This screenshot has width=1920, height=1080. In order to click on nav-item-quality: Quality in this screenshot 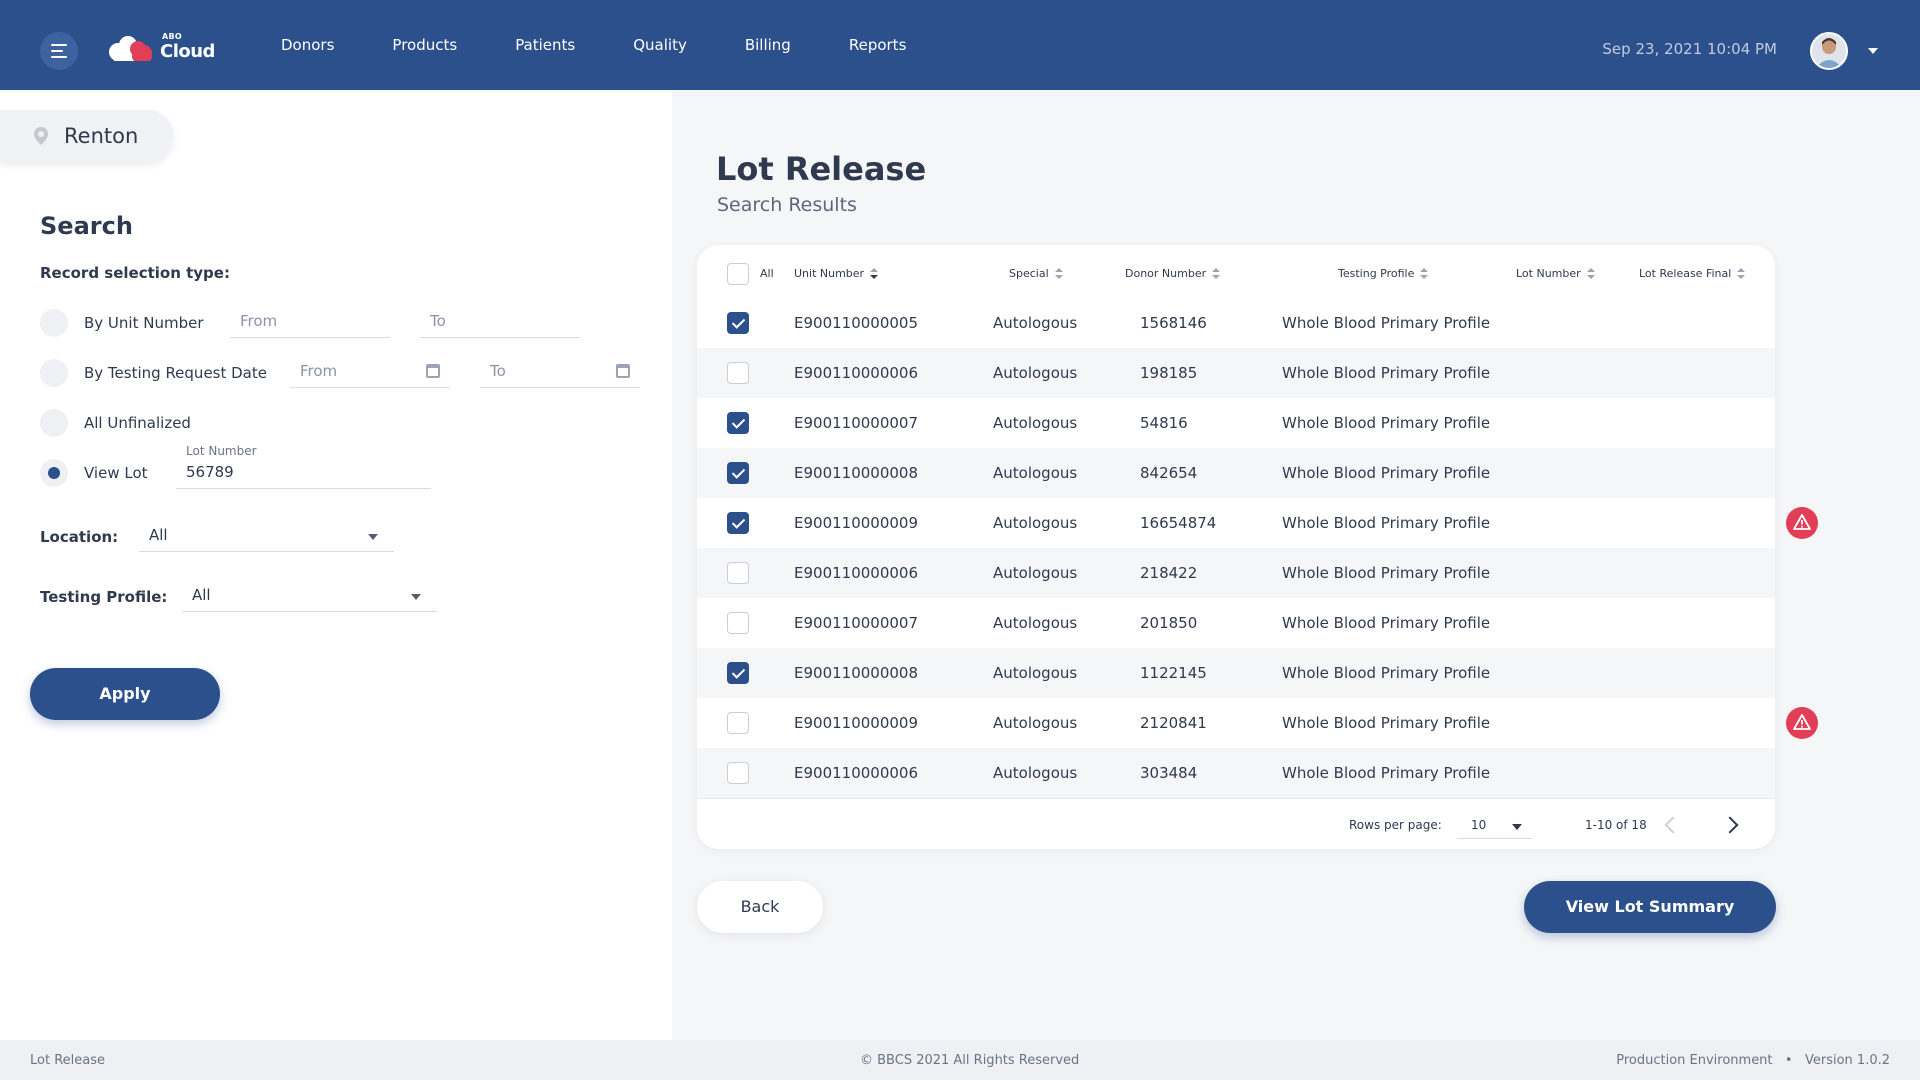, I will do `click(660, 45)`.